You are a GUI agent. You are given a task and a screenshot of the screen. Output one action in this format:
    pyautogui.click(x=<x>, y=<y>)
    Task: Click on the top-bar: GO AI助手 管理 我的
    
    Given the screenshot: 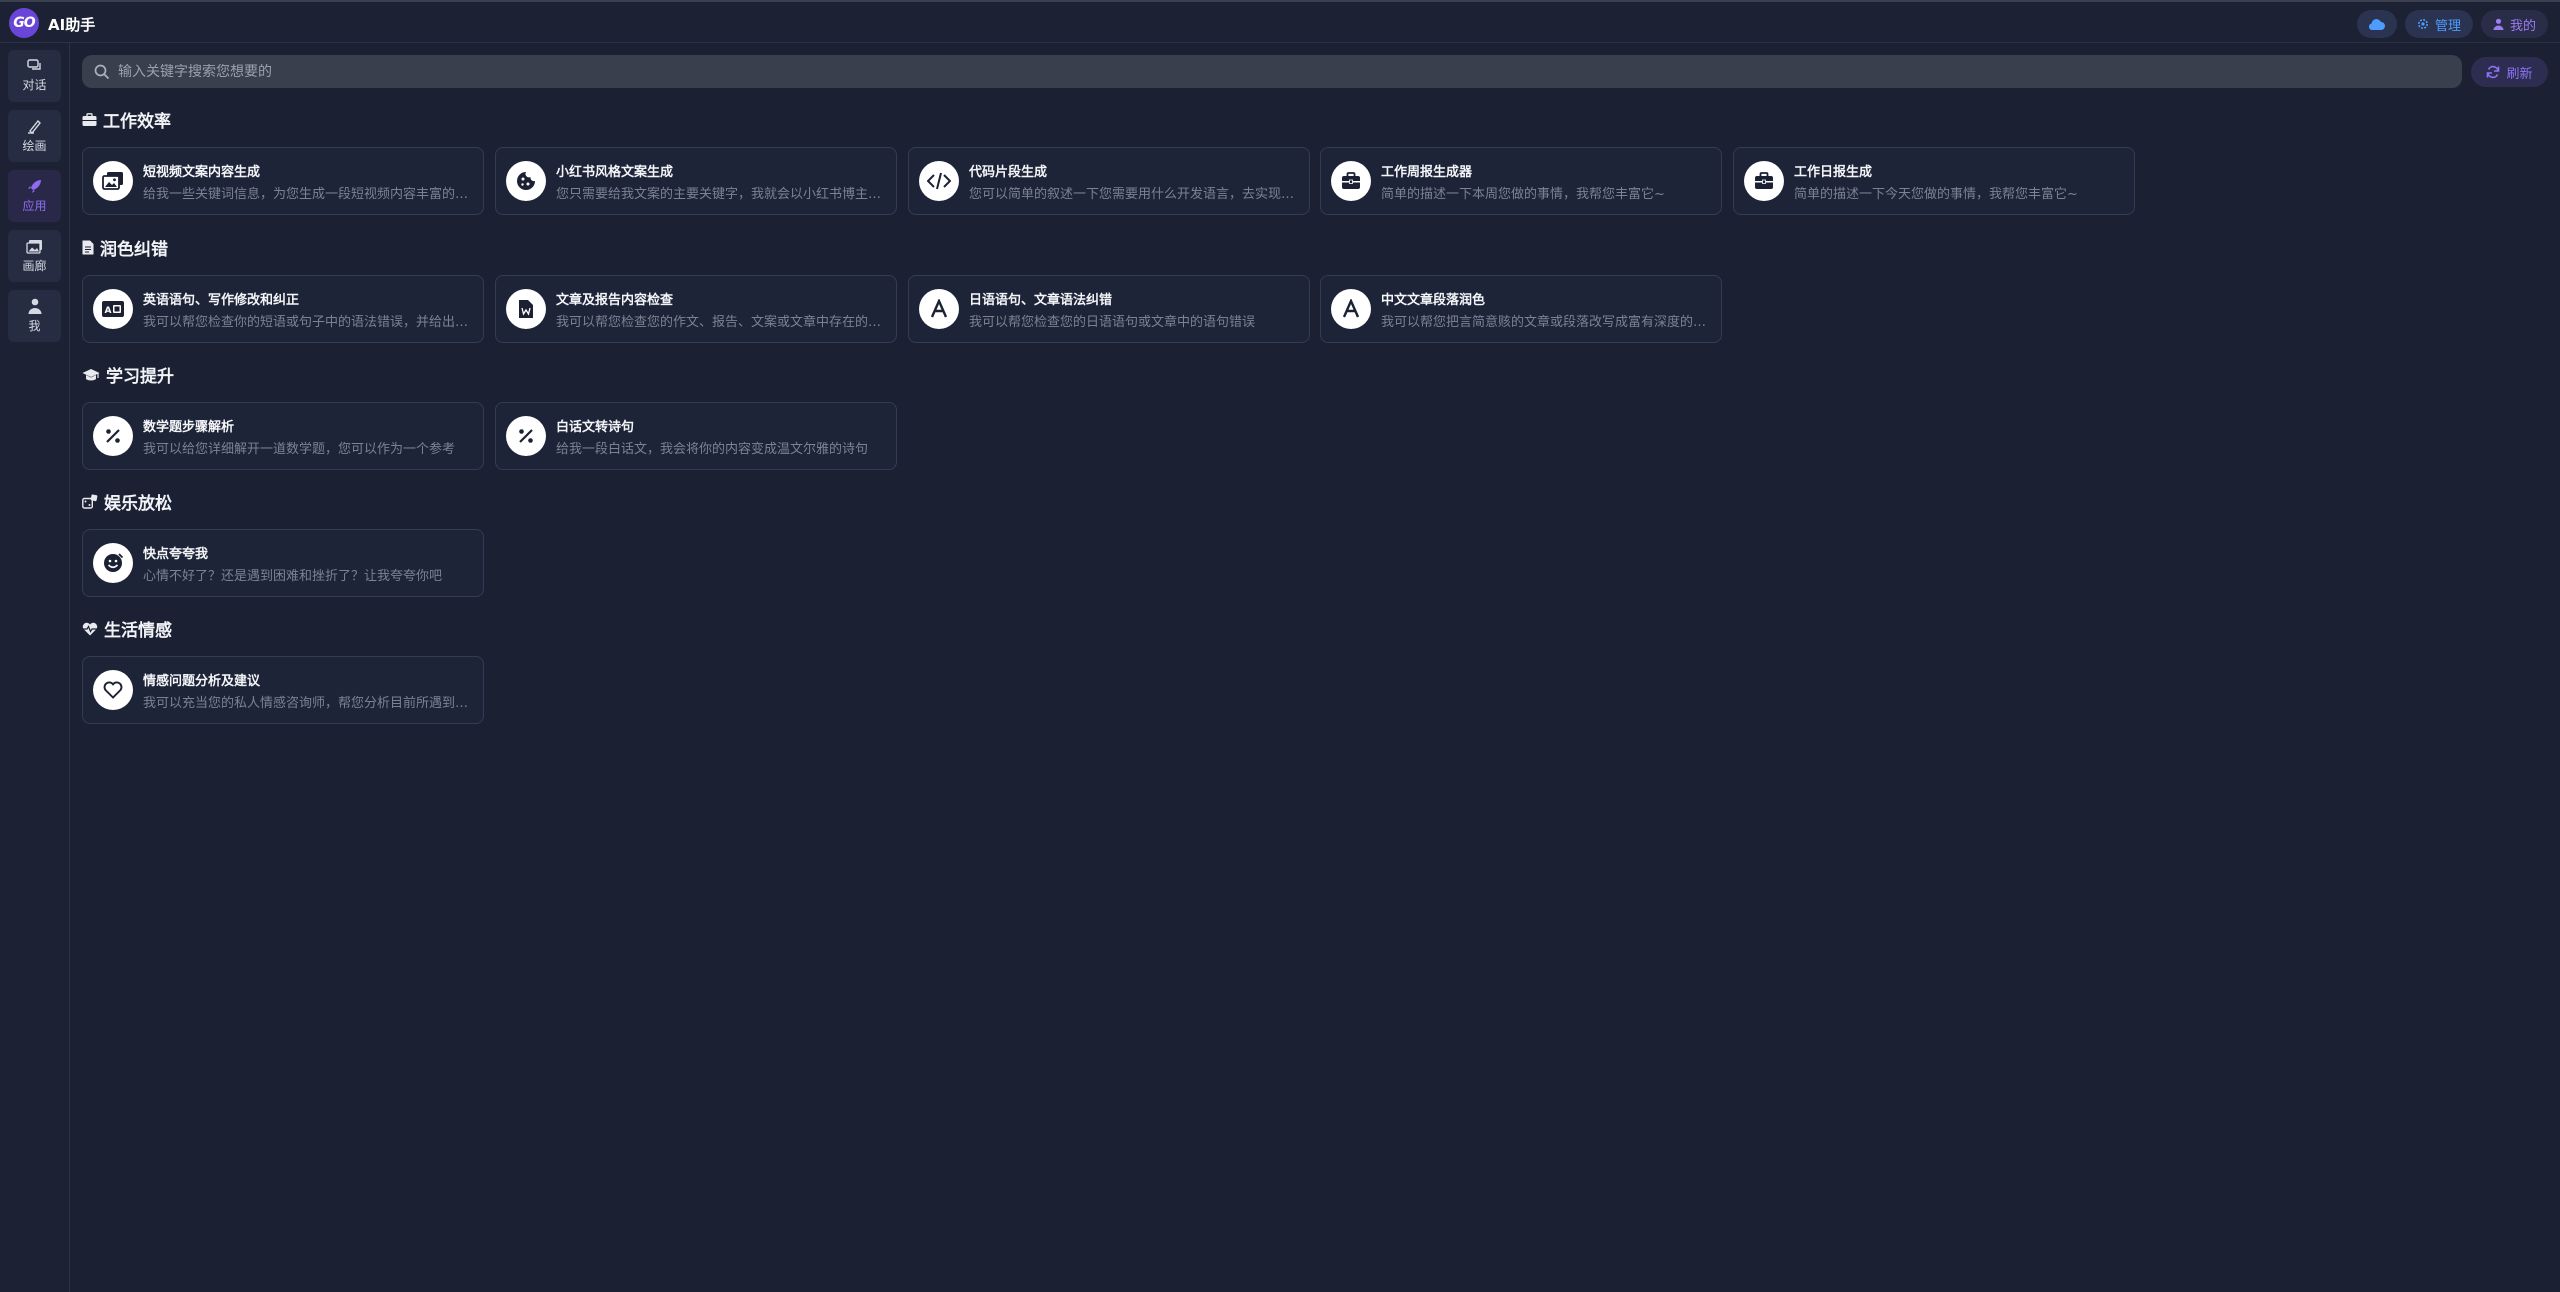 What is the action you would take?
    pyautogui.click(x=1280, y=21)
    